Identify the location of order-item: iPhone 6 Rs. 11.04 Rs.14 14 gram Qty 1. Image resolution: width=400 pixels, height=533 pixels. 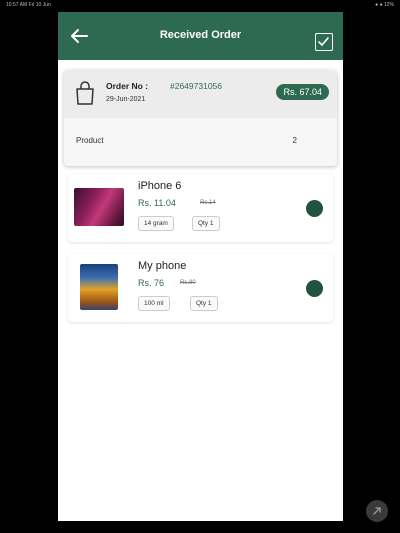
(200, 208).